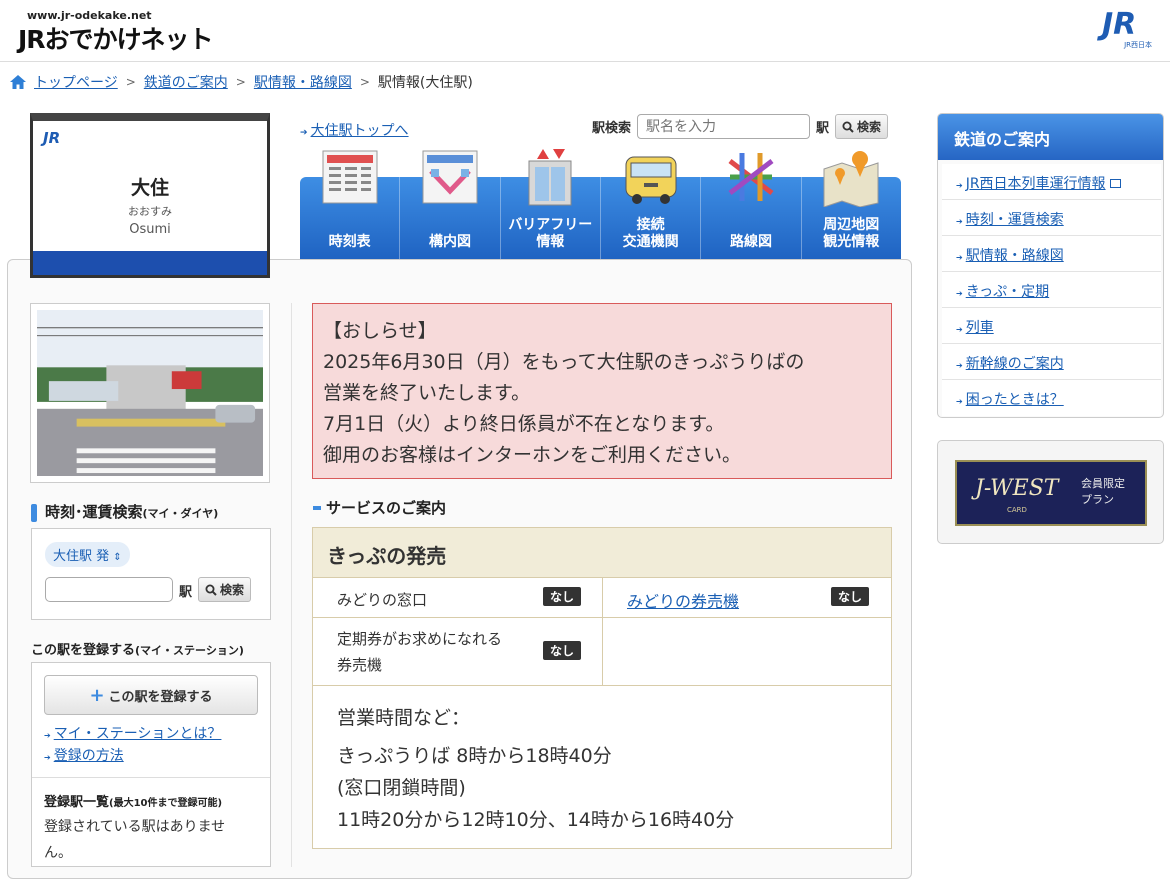 The image size is (1170, 879). What do you see at coordinates (1015, 400) in the screenshot?
I see `rail-link-help: 困ったときは？` at bounding box center [1015, 400].